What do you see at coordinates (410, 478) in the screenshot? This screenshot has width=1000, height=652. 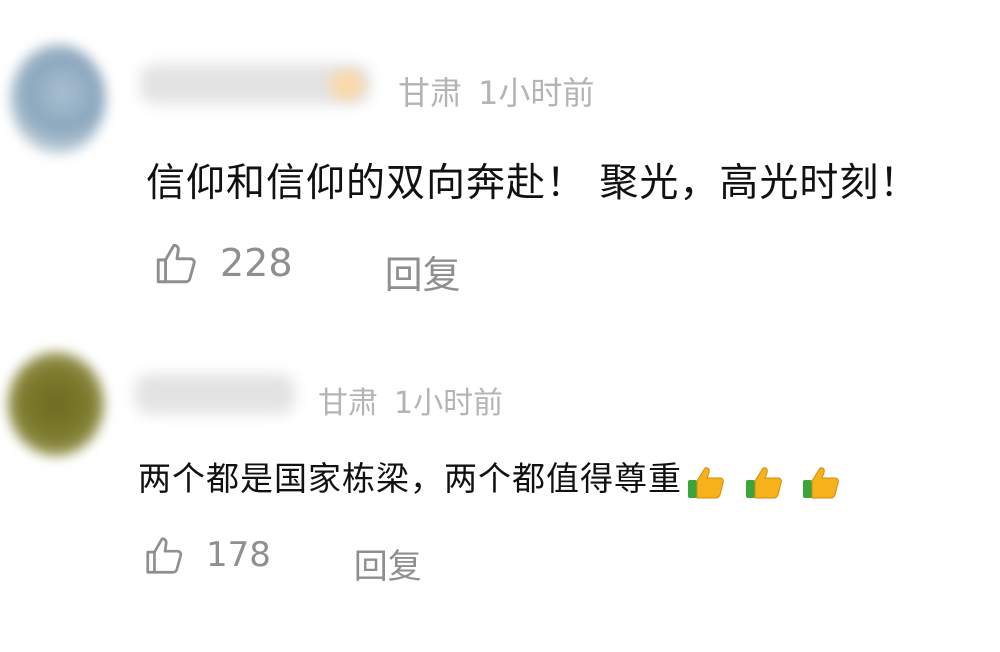 I see `comment-text: 两个都是国家栋梁，两个都值得尊重` at bounding box center [410, 478].